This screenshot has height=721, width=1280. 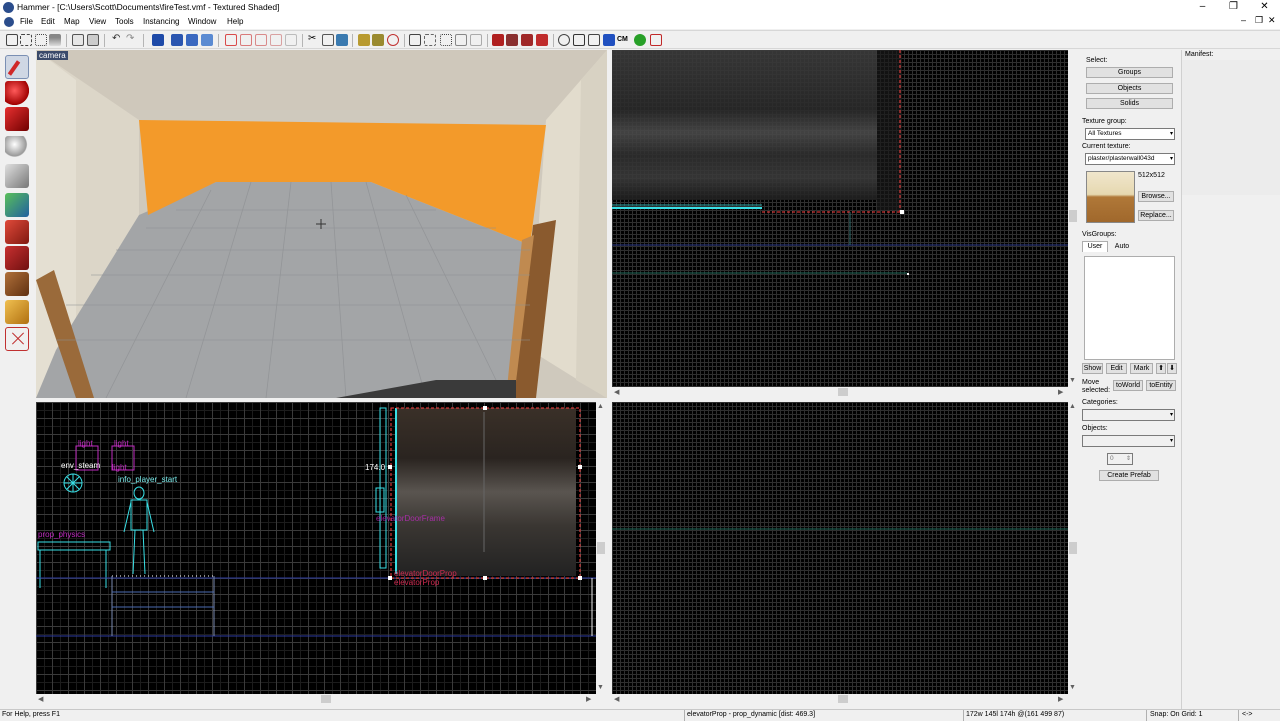 What do you see at coordinates (17, 93) in the screenshot?
I see `magnify-tool` at bounding box center [17, 93].